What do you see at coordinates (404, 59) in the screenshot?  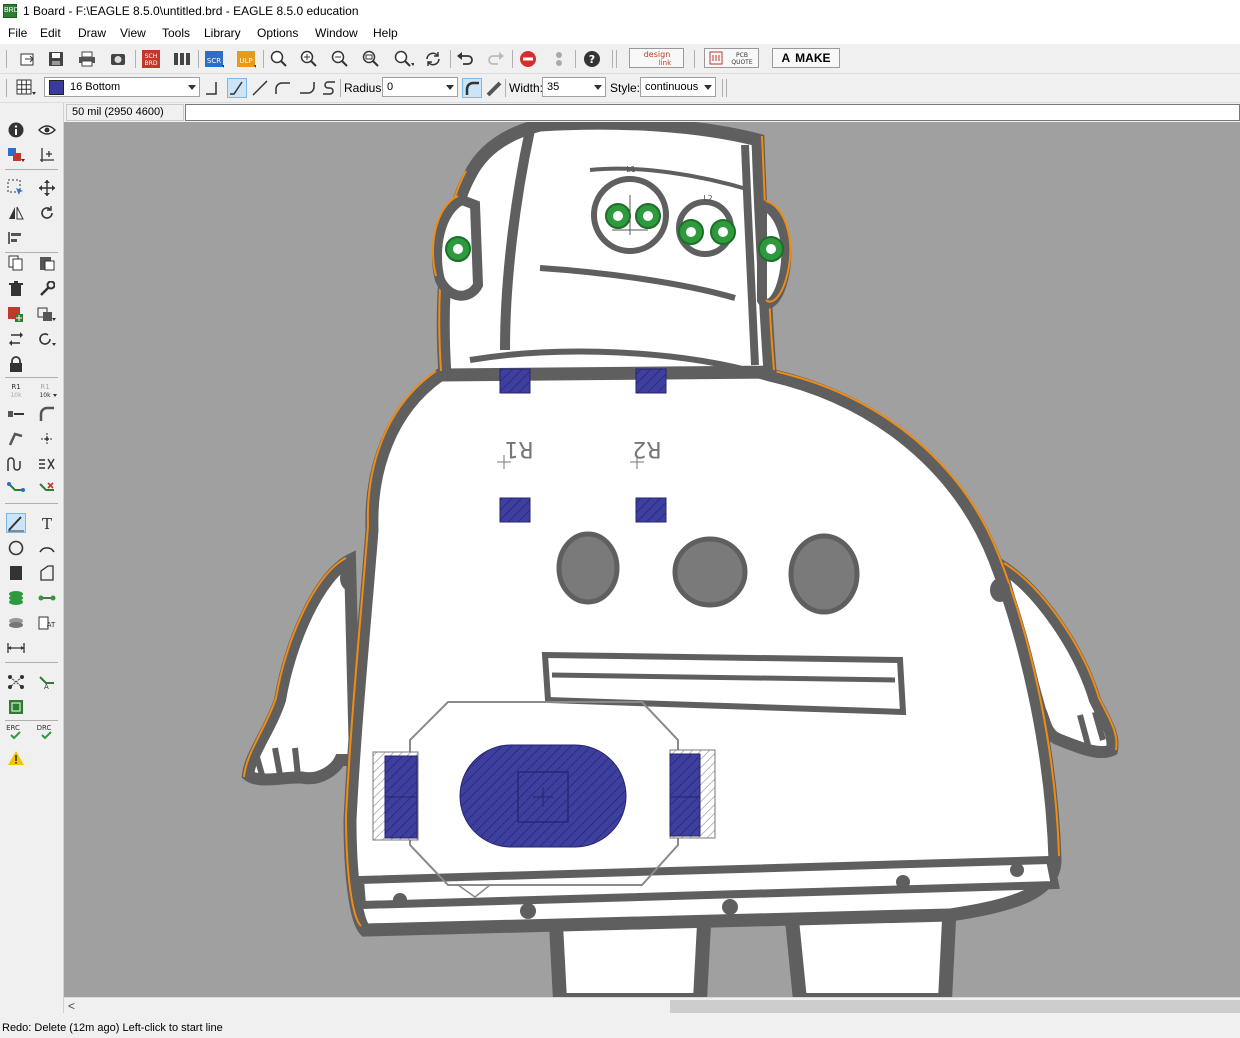 I see `zoom-previous-icon` at bounding box center [404, 59].